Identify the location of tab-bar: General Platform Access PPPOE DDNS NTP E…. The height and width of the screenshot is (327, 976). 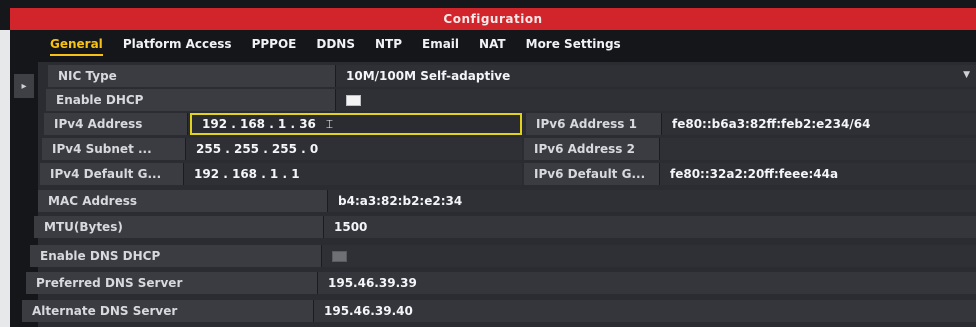
(345, 46).